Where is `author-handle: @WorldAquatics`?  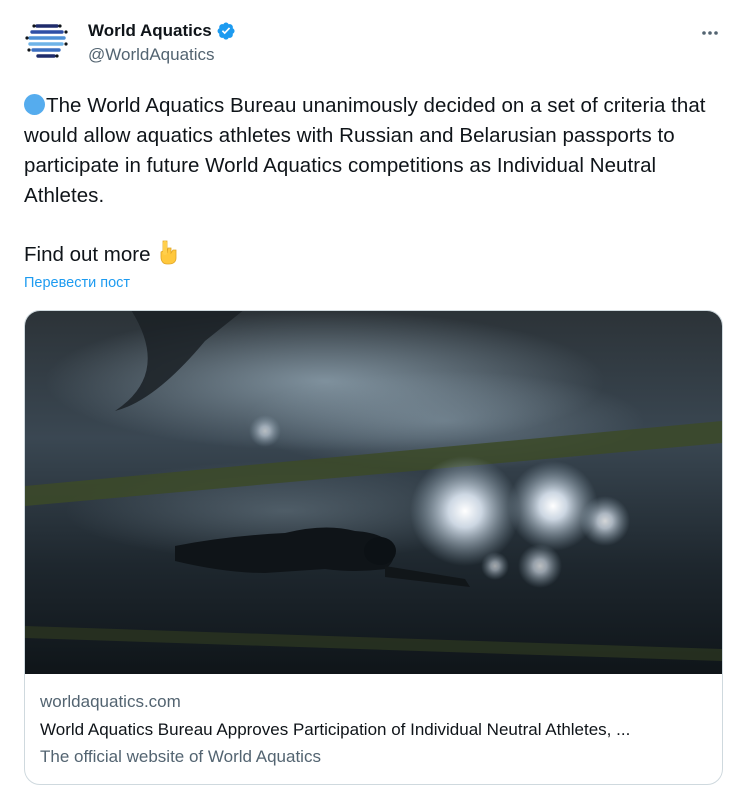
author-handle: @WorldAquatics is located at coordinates (162, 55).